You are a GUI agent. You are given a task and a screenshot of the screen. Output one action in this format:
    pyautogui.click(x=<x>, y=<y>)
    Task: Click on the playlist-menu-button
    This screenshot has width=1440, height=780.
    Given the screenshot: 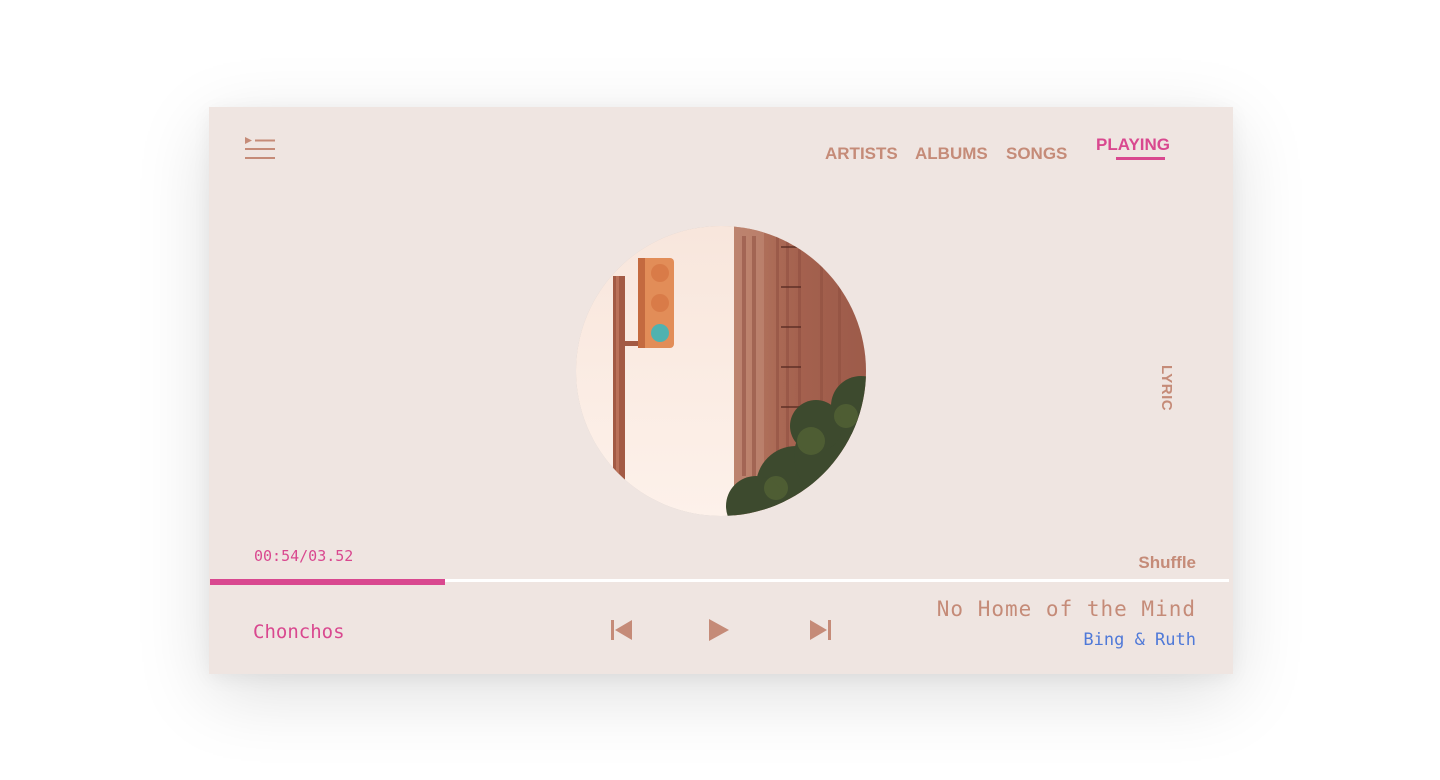 What is the action you would take?
    pyautogui.click(x=260, y=149)
    